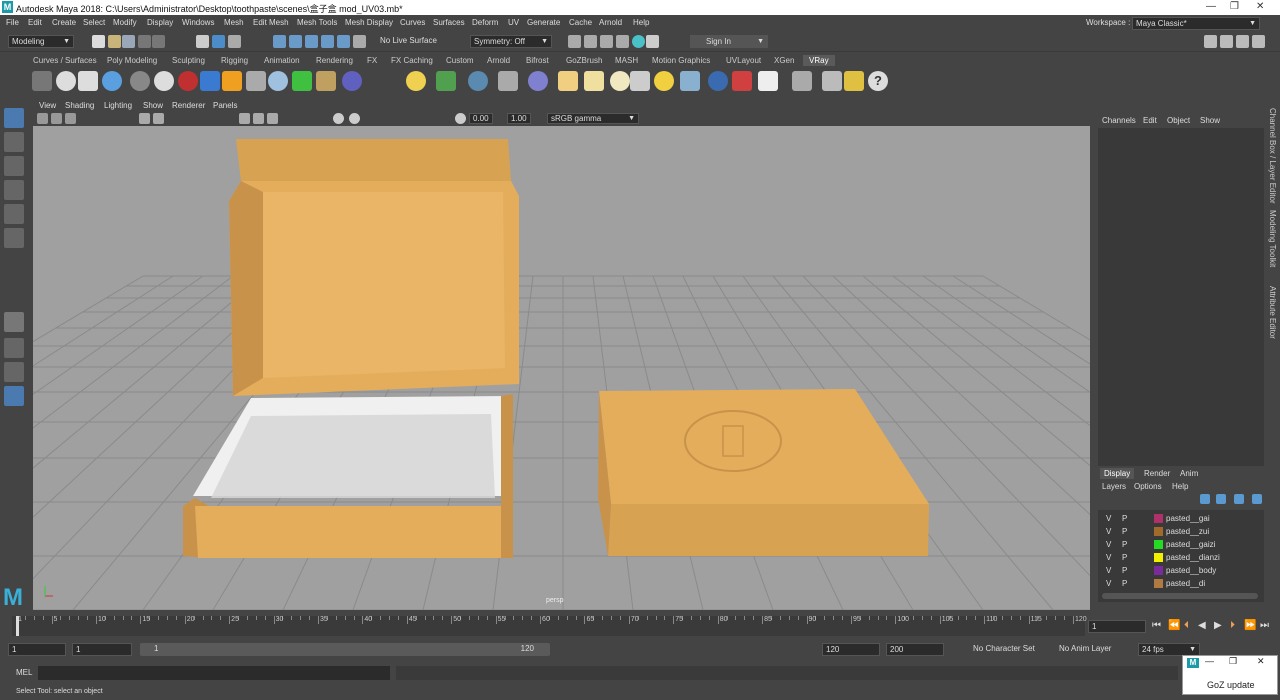 This screenshot has height=700, width=1280. What do you see at coordinates (14, 348) in the screenshot?
I see `four-view-layout-icon` at bounding box center [14, 348].